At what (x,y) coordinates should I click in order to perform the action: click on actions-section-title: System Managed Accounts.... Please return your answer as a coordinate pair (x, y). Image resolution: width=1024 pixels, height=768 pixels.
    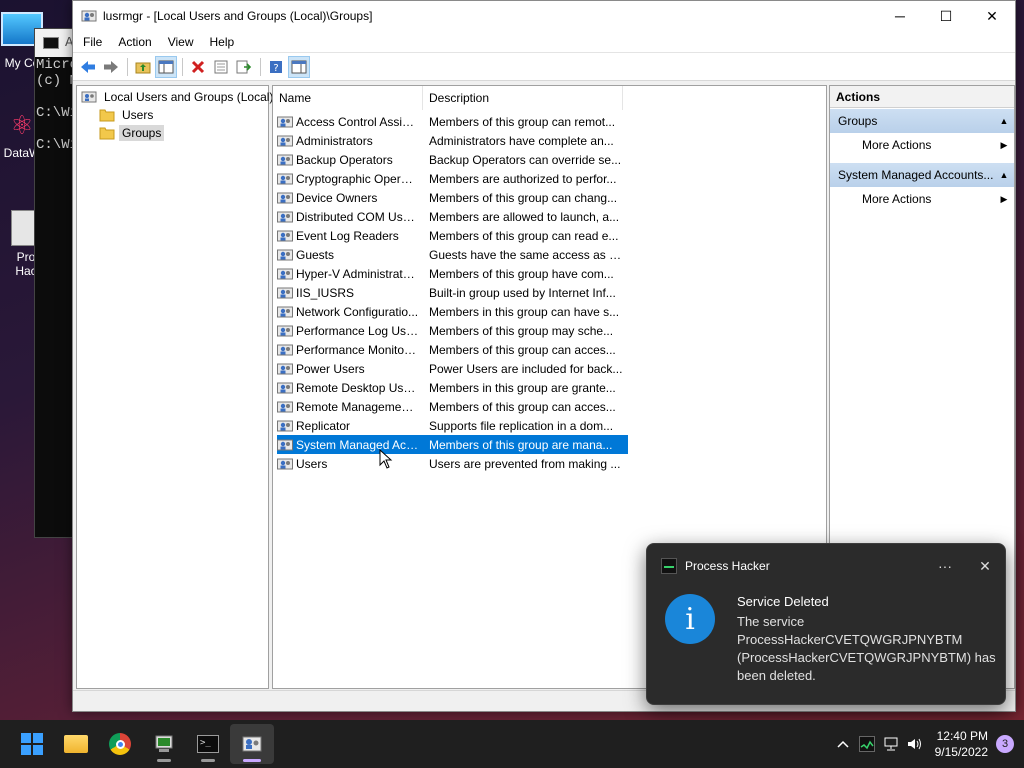
    Looking at the image, I should click on (916, 175).